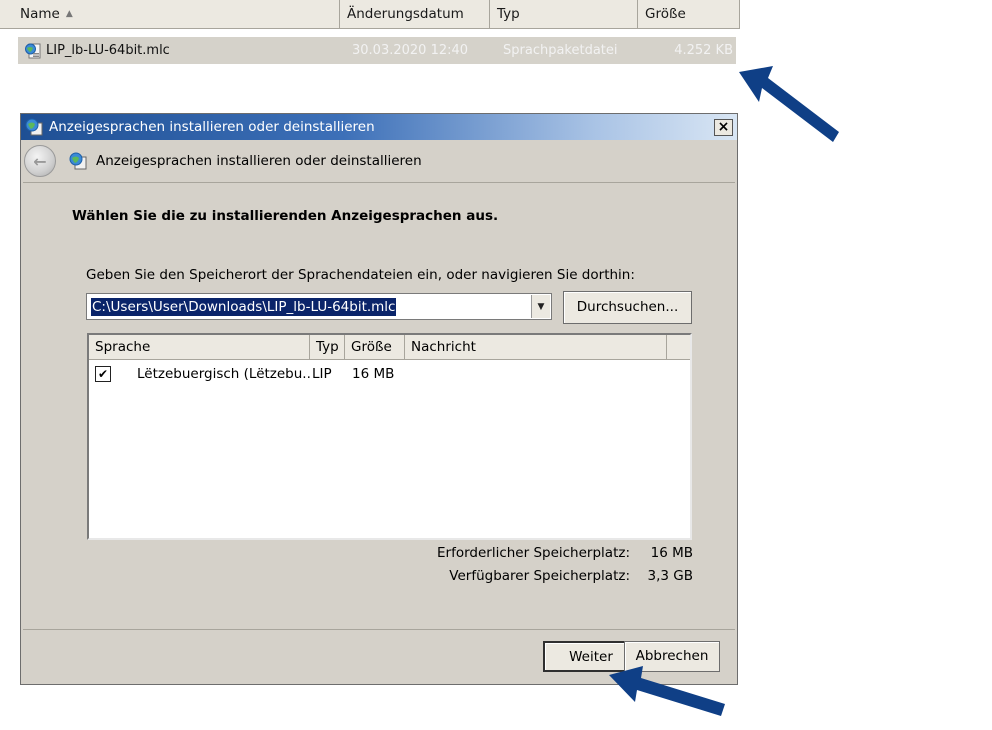 This screenshot has height=730, width=992. What do you see at coordinates (199, 347) in the screenshot?
I see `column-header-language: Sprache` at bounding box center [199, 347].